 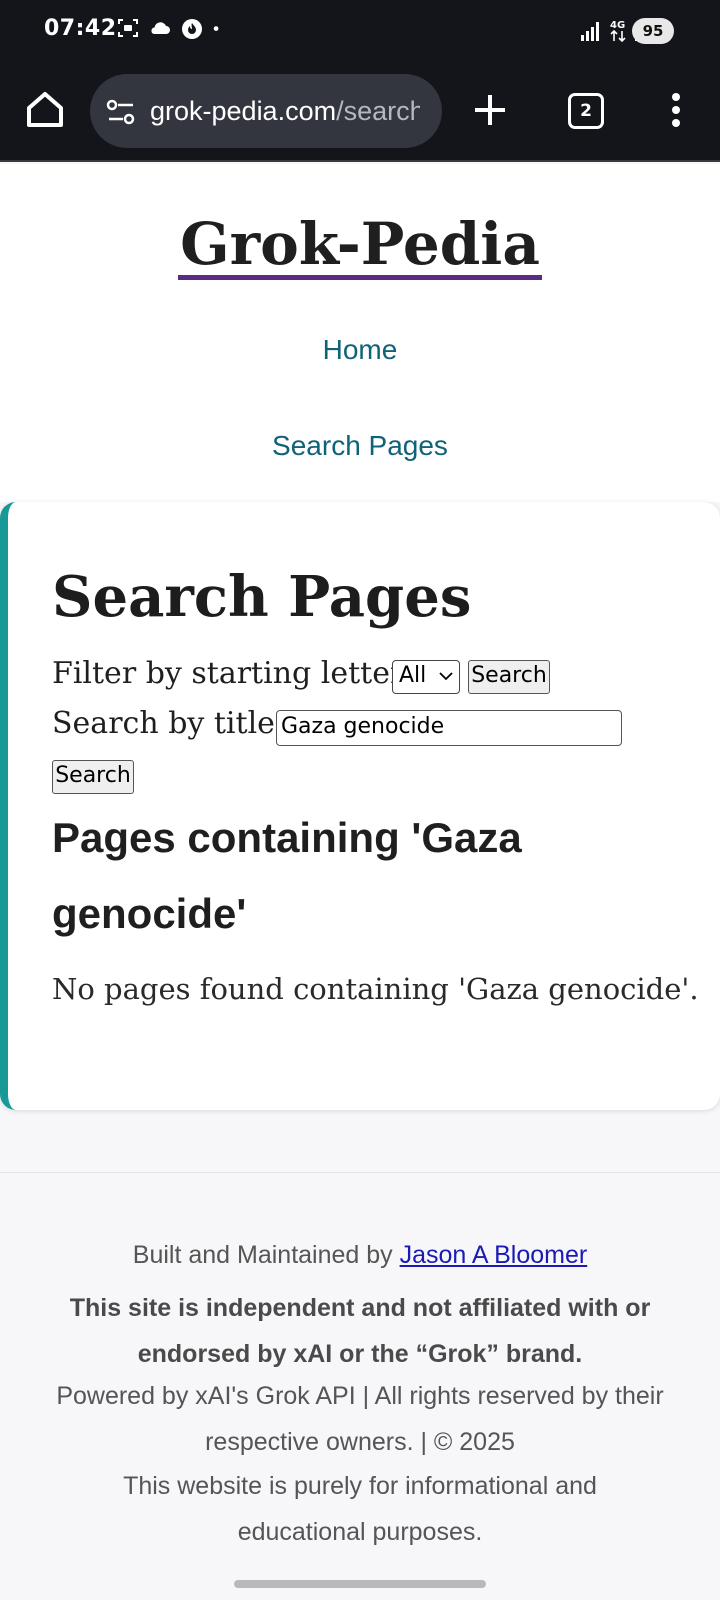 What do you see at coordinates (266, 1255) in the screenshot?
I see `footer-credit-prefix: Built and Maintained by` at bounding box center [266, 1255].